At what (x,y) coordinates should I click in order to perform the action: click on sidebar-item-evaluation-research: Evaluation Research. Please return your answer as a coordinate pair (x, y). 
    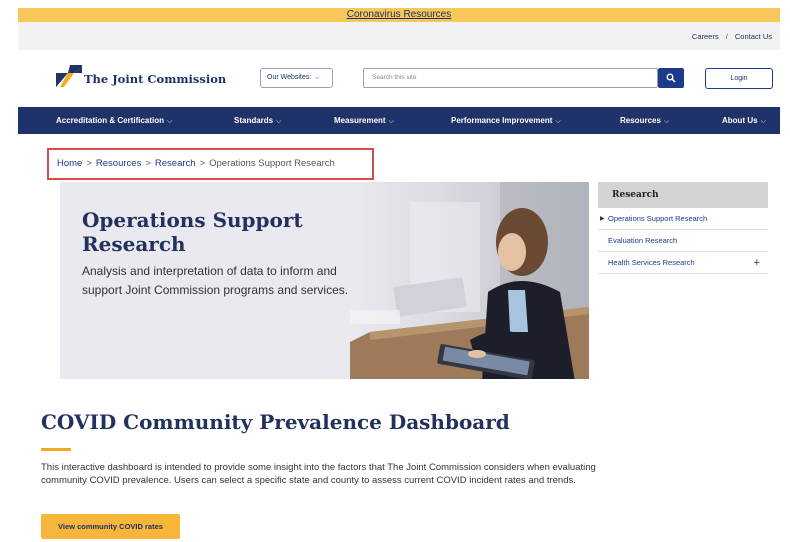
    Looking at the image, I should click on (683, 241).